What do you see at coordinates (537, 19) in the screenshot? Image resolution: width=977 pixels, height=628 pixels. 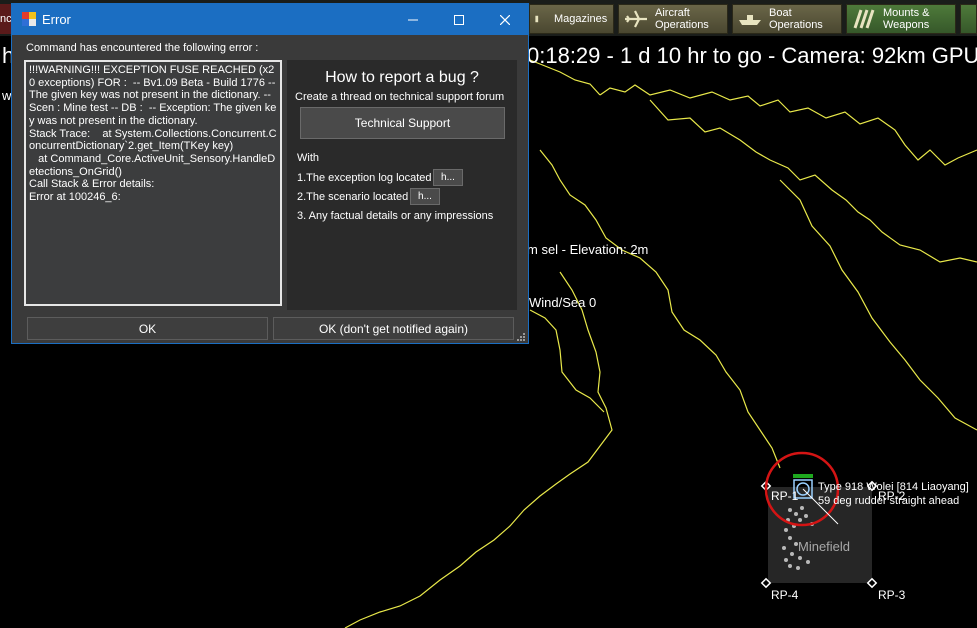 I see `magazine-icon` at bounding box center [537, 19].